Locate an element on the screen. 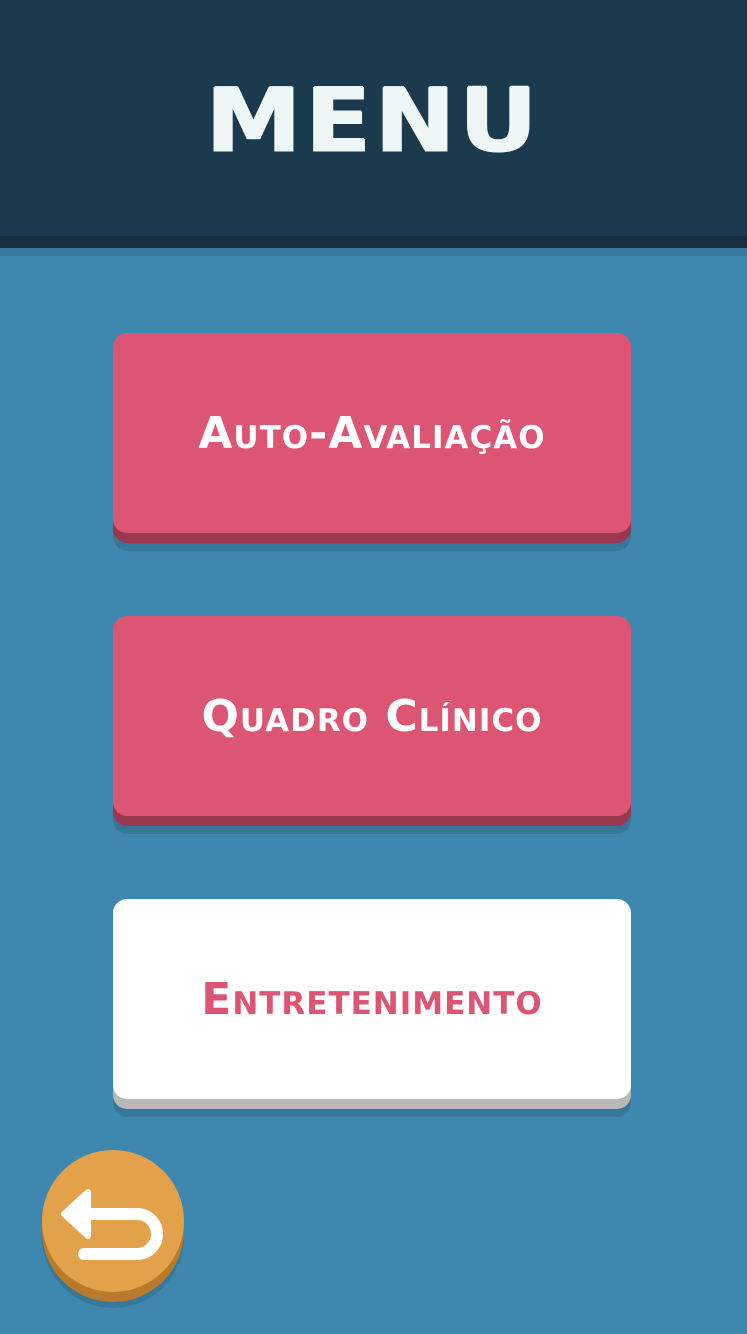 The image size is (747, 1334). quadro-clinico-button: Quadro Clínico is located at coordinates (372, 716).